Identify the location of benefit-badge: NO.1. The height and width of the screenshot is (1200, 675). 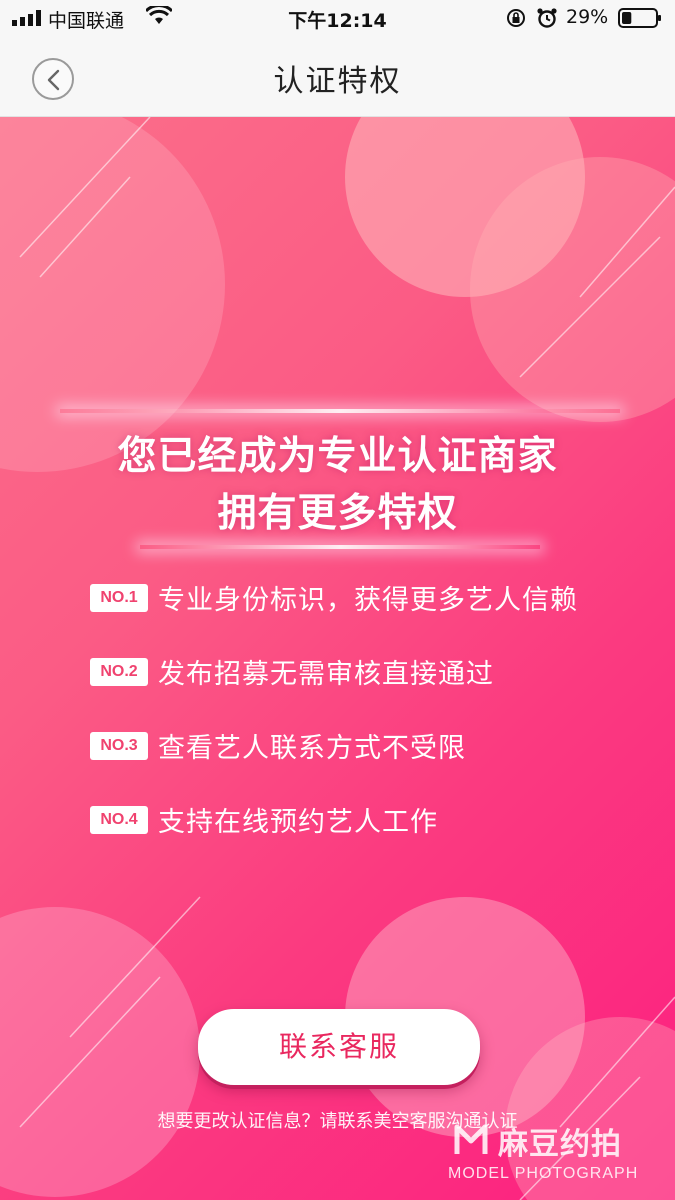
(119, 597).